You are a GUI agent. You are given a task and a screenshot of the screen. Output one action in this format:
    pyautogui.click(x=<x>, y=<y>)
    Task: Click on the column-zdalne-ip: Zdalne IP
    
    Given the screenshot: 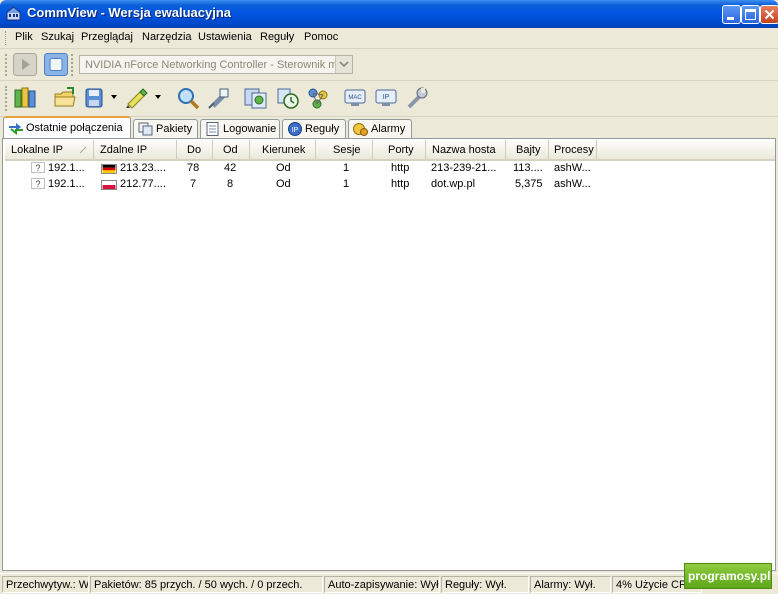 What is the action you would take?
    pyautogui.click(x=135, y=149)
    